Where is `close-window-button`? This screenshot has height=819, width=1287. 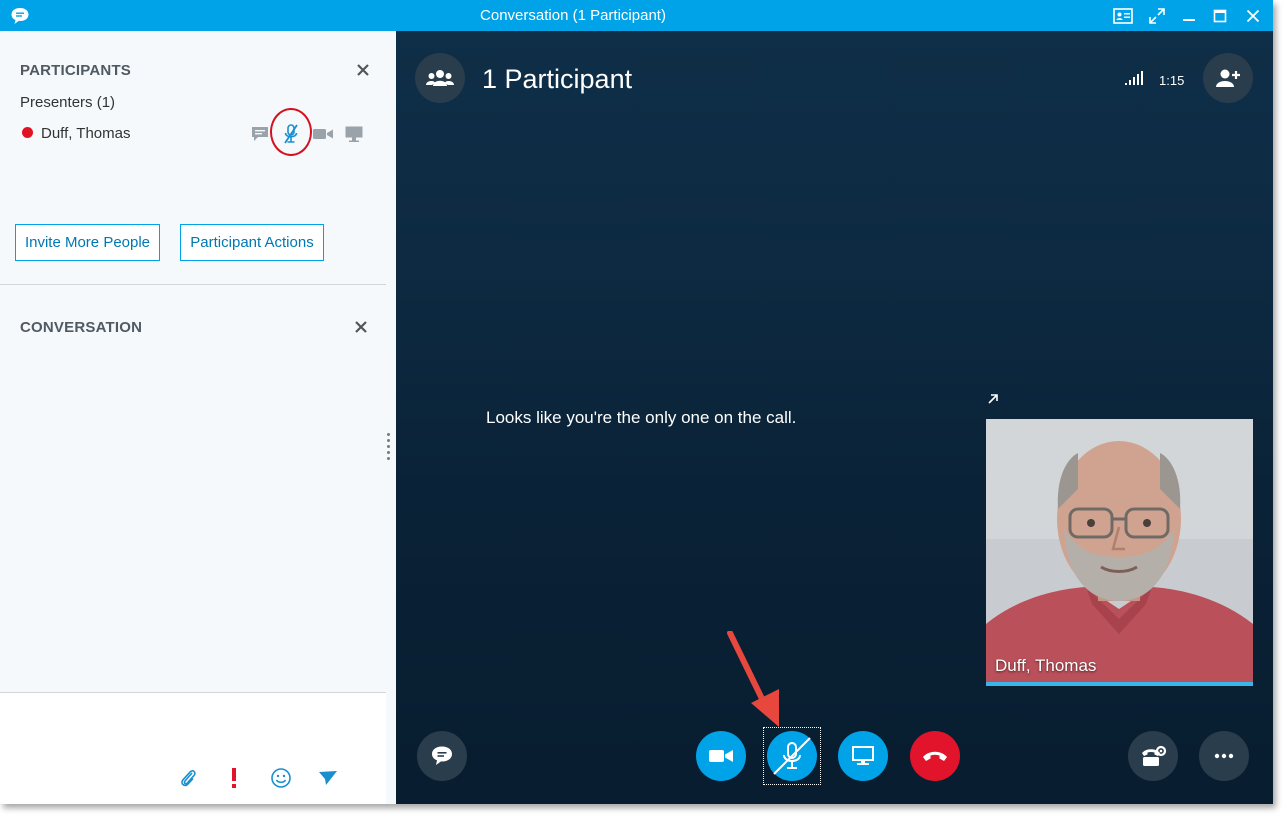
close-window-button is located at coordinates (1253, 16).